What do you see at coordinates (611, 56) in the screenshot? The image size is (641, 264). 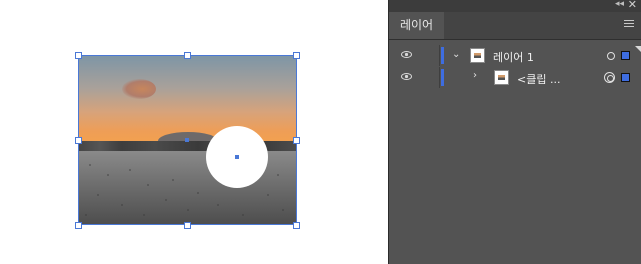 I see `target-circle-icon` at bounding box center [611, 56].